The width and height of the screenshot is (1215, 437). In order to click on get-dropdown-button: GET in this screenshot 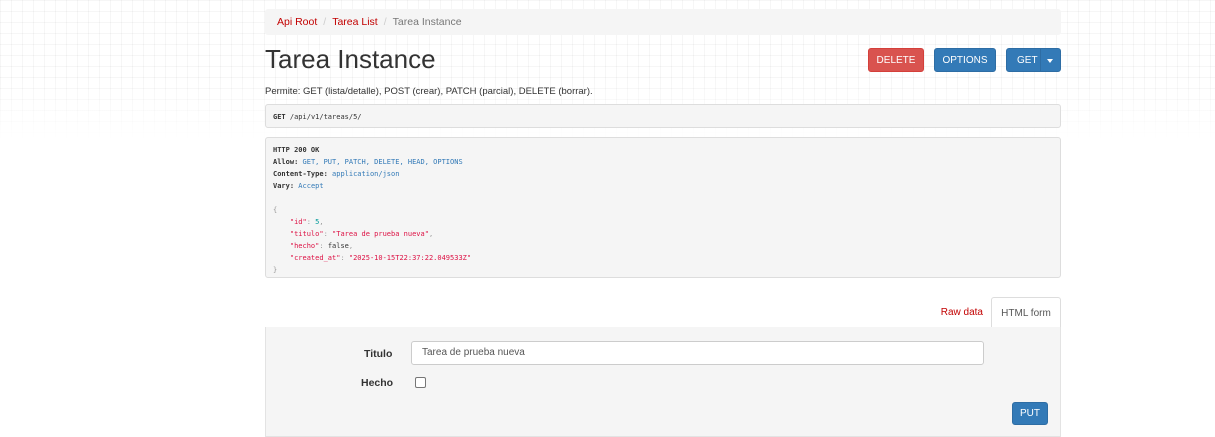, I will do `click(1033, 60)`.